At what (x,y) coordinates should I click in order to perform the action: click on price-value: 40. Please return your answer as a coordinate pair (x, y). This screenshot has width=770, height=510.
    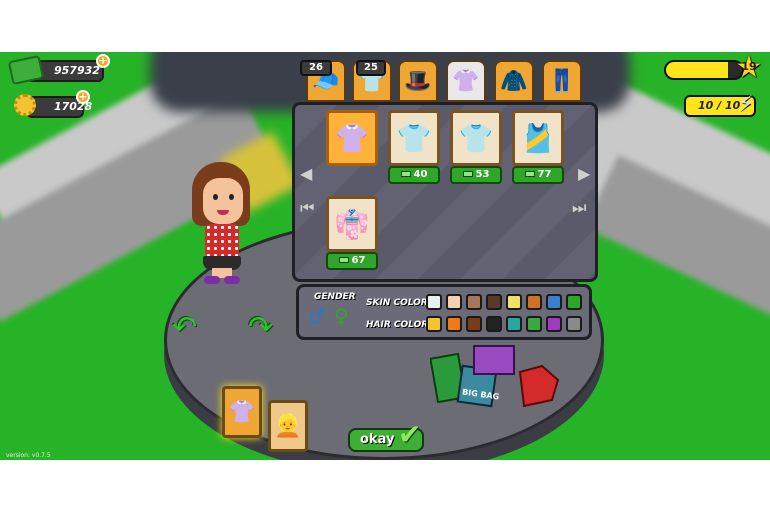
    Looking at the image, I should click on (420, 174).